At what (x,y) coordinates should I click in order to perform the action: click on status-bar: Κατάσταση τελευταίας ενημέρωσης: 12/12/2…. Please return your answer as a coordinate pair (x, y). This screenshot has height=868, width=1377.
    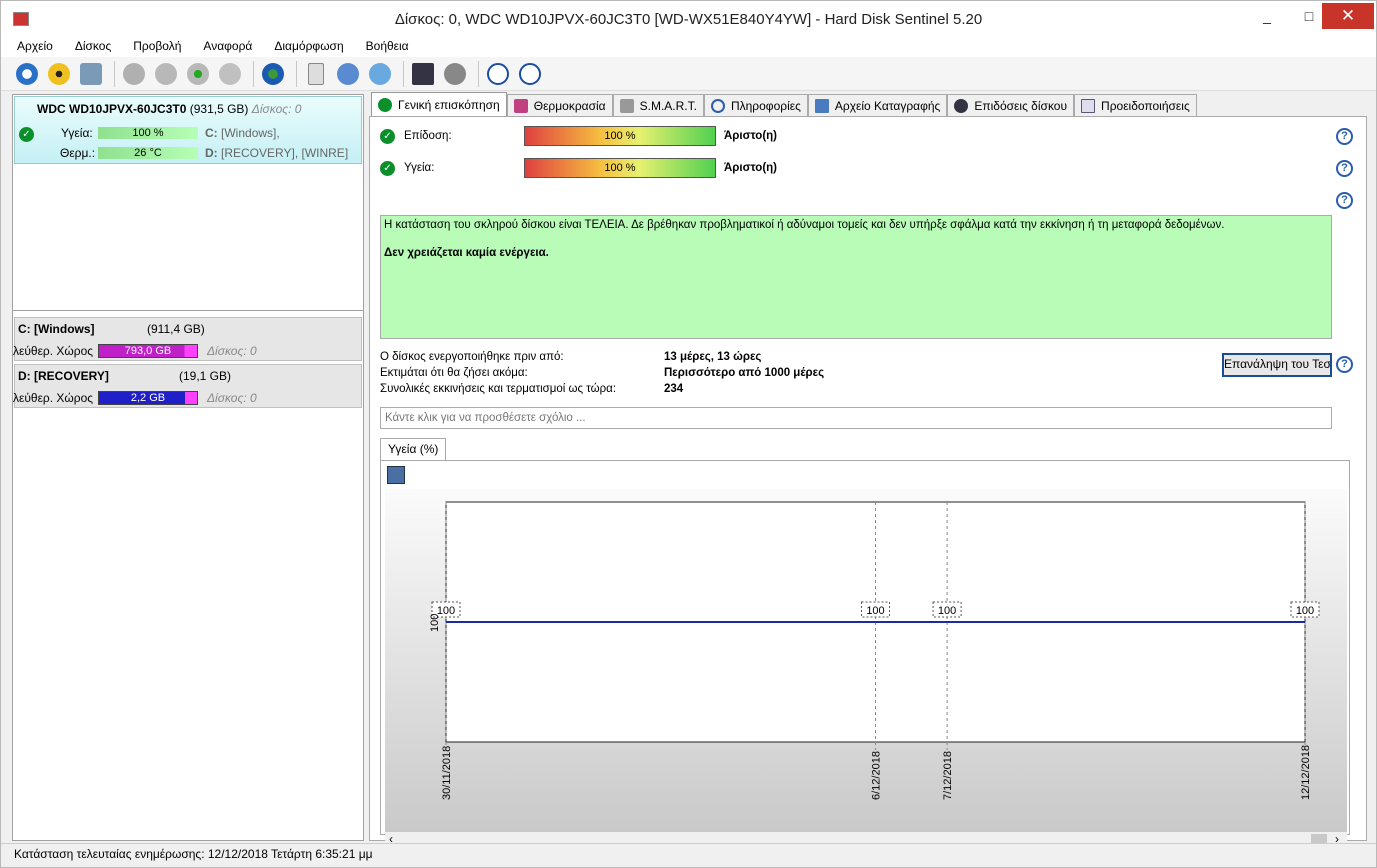
    Looking at the image, I should click on (688, 855).